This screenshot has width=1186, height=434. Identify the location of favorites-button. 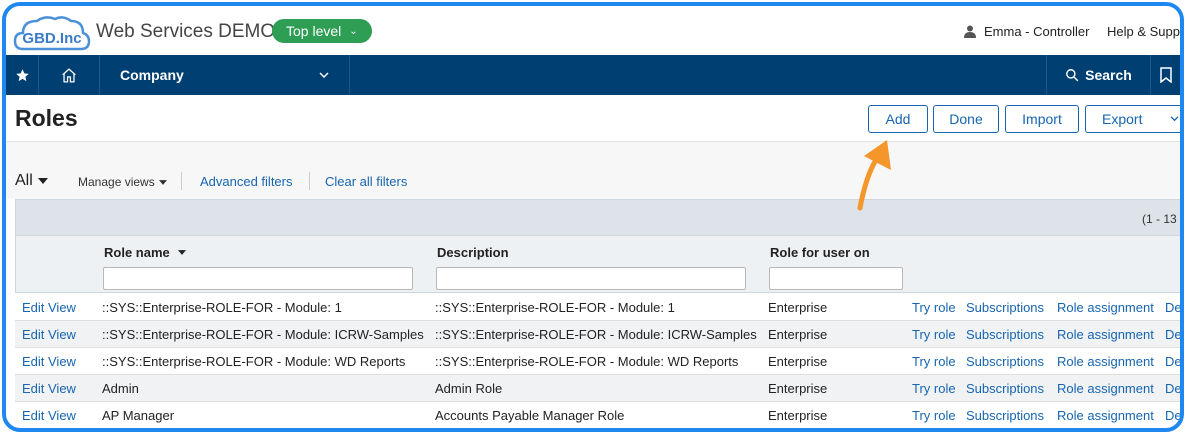
(22, 75).